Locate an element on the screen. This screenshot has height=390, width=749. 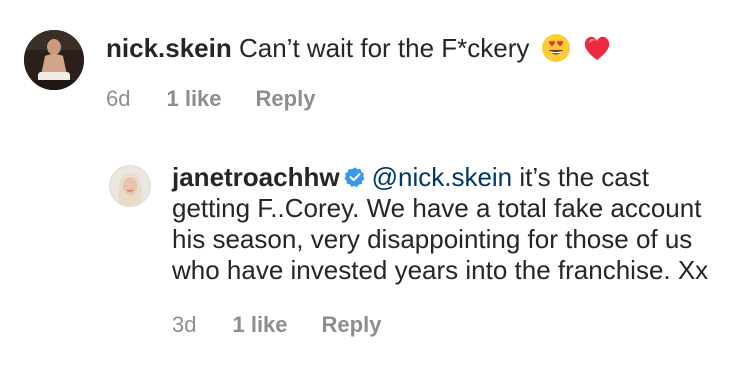
verified-badge-icon is located at coordinates (354, 177).